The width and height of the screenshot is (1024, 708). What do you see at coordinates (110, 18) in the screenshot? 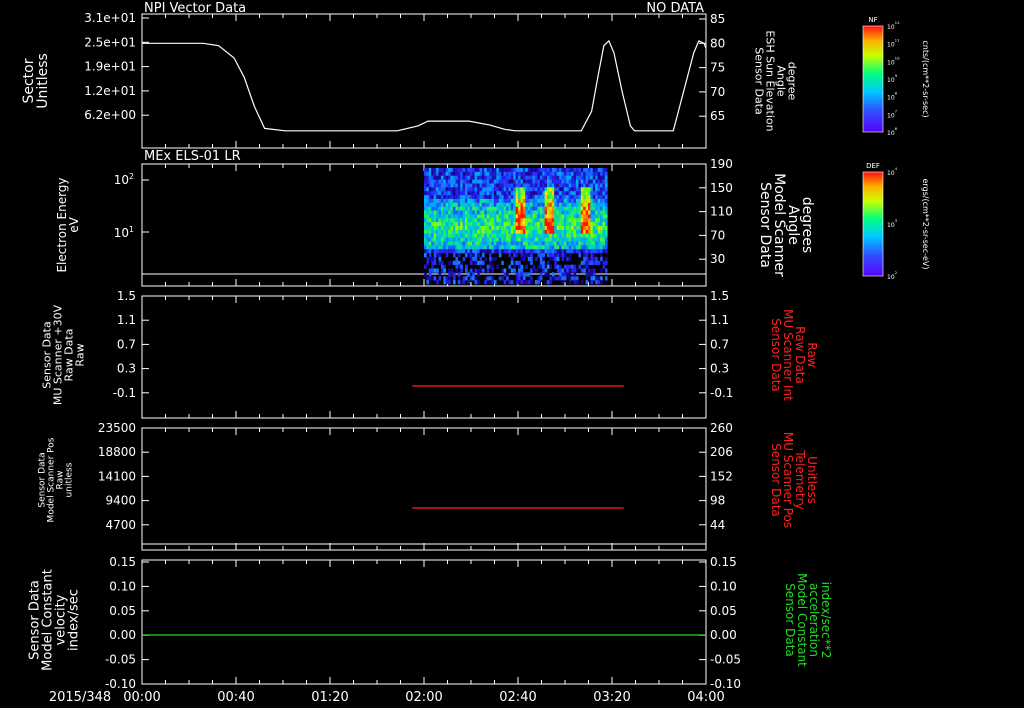
I see `y-tick-label: 3.1e+01` at bounding box center [110, 18].